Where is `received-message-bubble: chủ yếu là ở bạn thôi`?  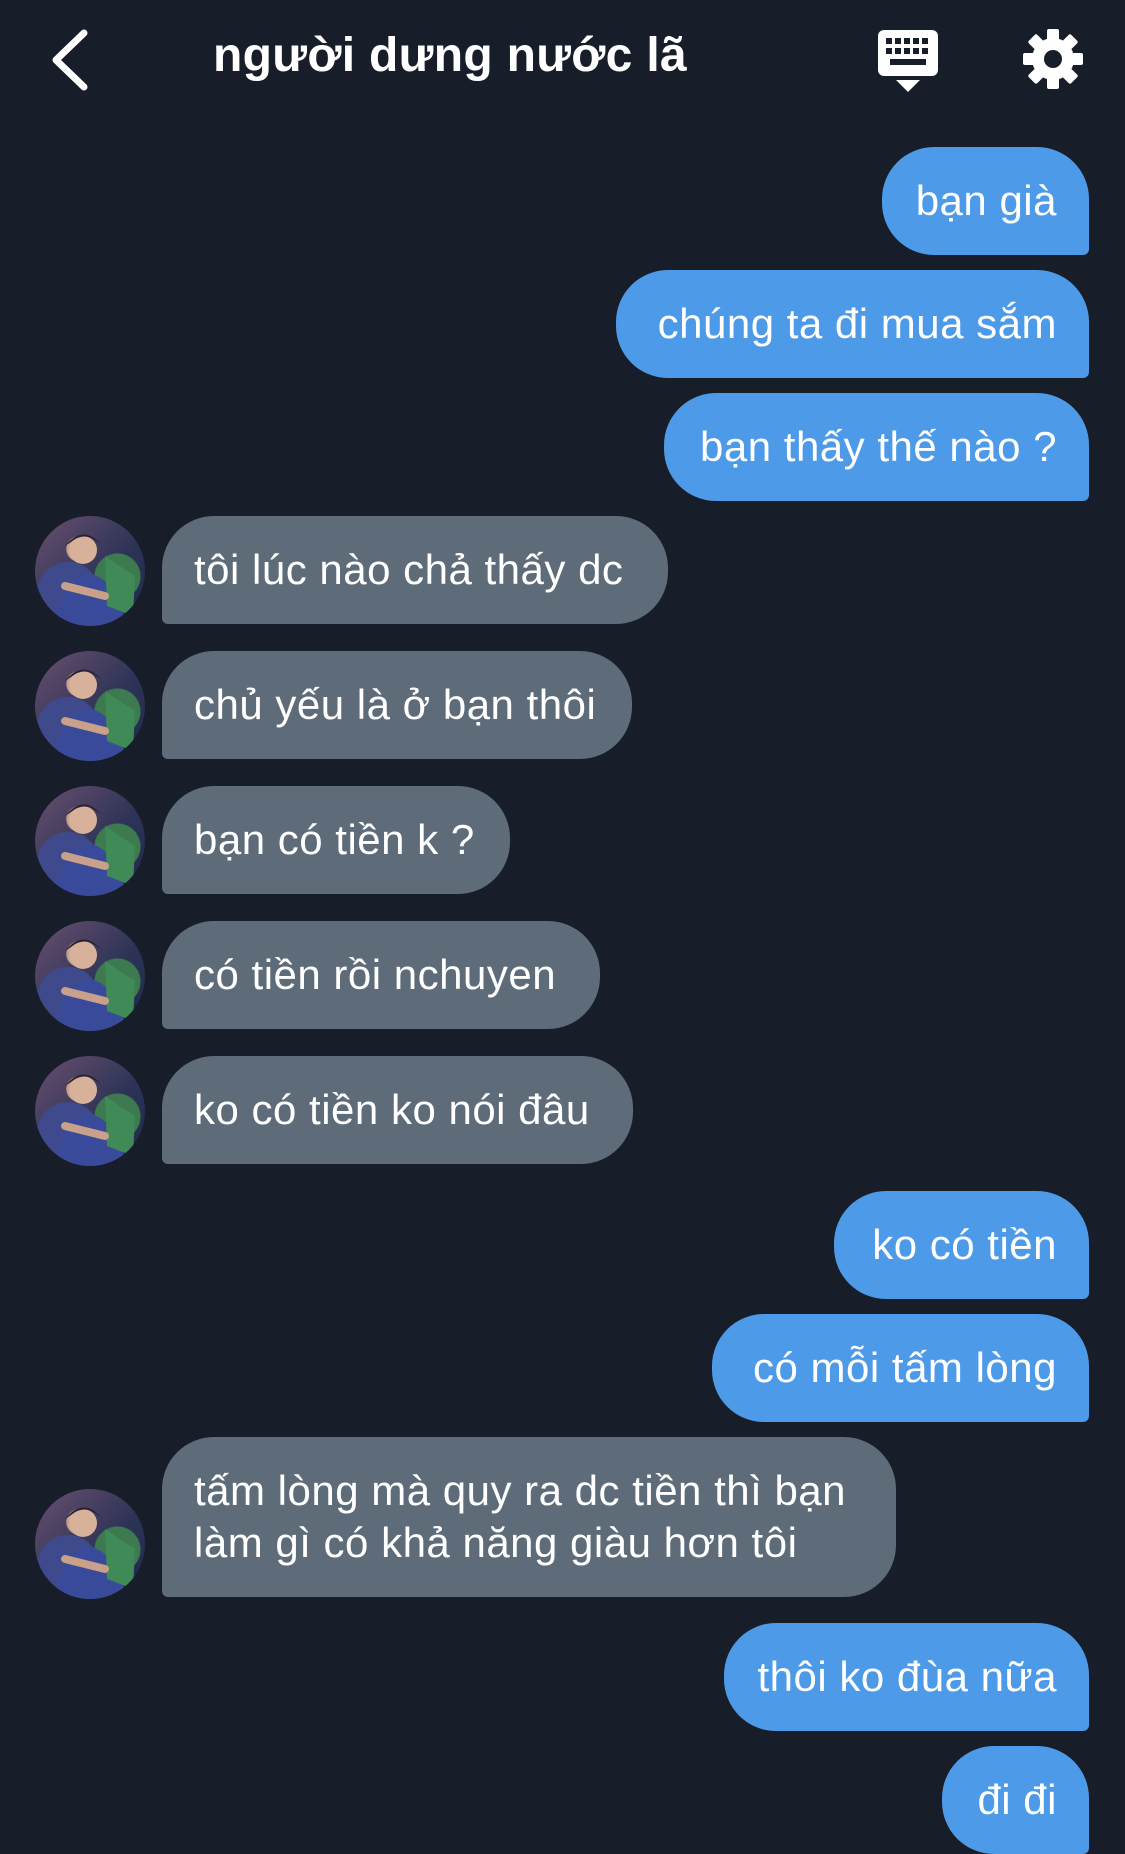
received-message-bubble: chủ yếu là ở bạn thôi is located at coordinates (397, 705).